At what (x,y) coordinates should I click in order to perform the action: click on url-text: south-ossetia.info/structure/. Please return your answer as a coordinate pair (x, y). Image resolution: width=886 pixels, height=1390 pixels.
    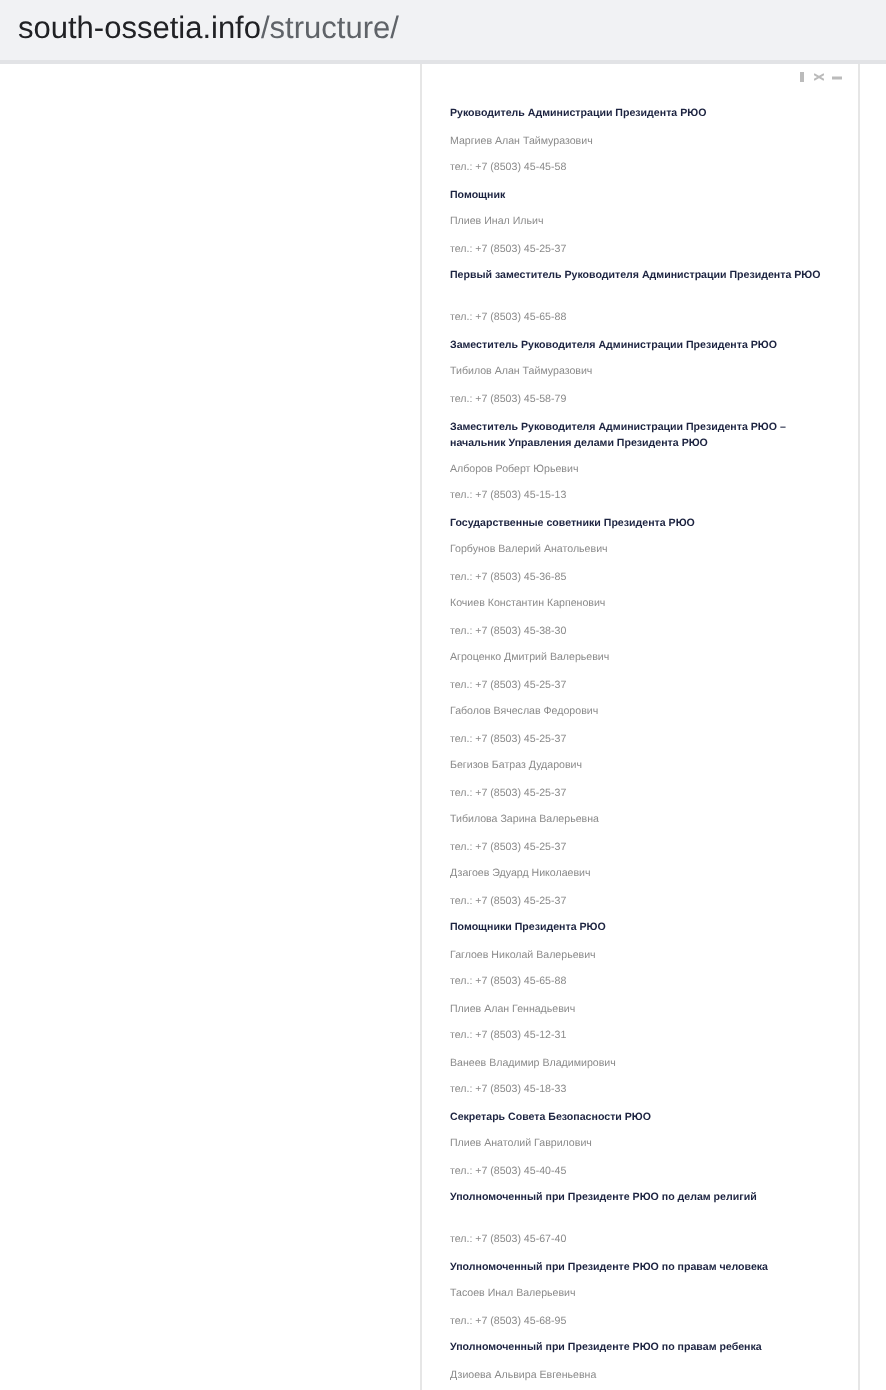
    Looking at the image, I should click on (208, 30).